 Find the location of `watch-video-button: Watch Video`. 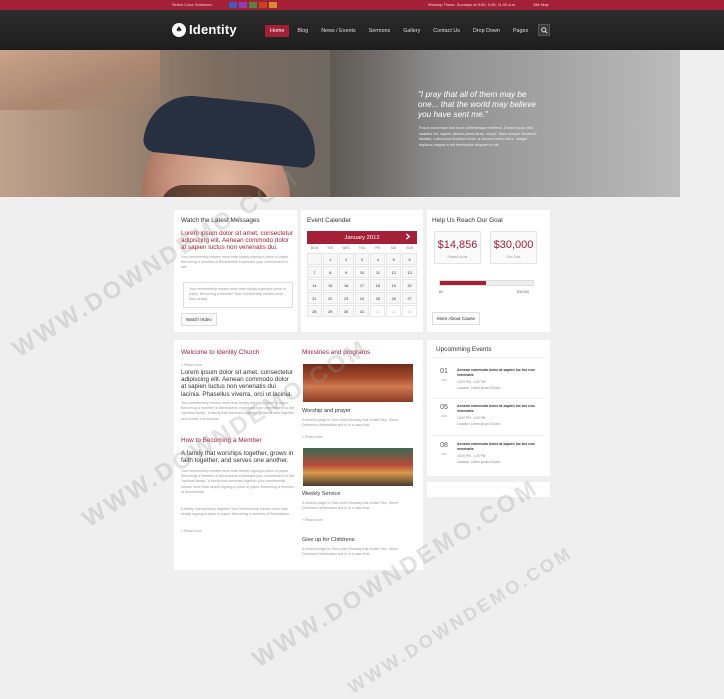

watch-video-button: Watch Video is located at coordinates (199, 319).